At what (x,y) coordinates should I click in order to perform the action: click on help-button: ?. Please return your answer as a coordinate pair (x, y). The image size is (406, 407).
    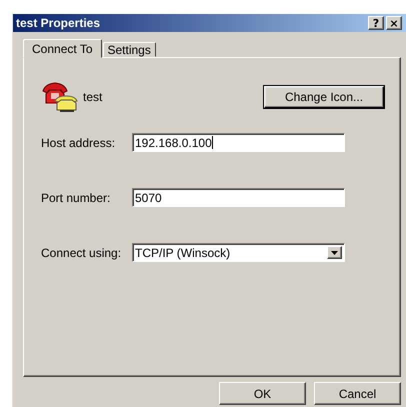
    Looking at the image, I should click on (376, 23).